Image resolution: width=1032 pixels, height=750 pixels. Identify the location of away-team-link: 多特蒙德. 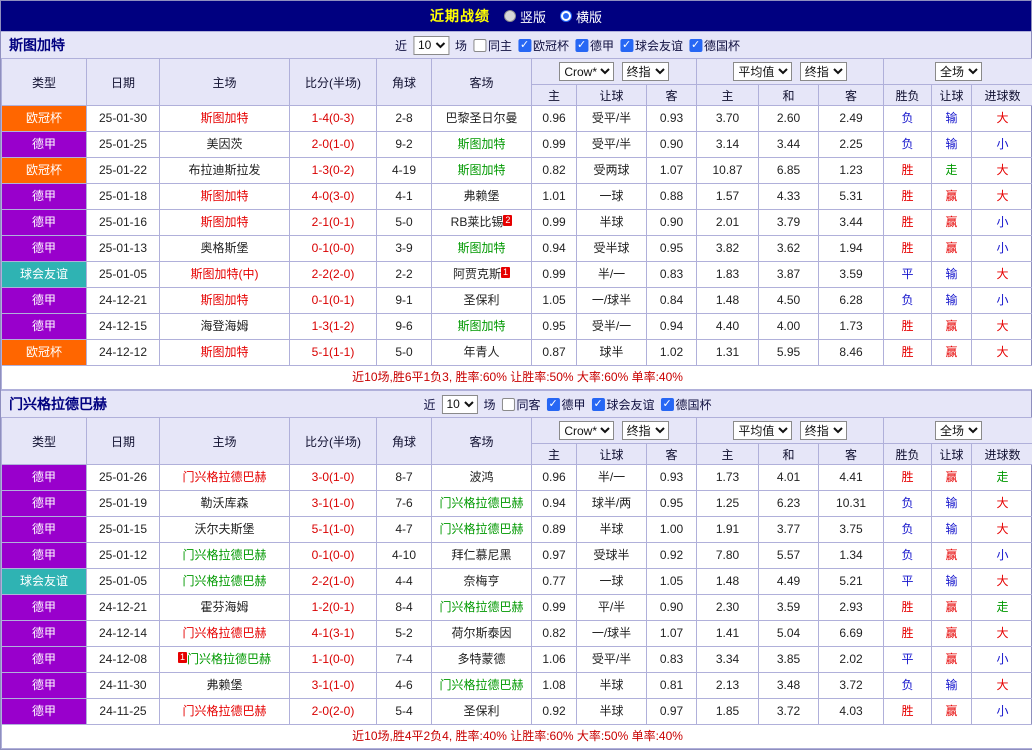
(481, 659).